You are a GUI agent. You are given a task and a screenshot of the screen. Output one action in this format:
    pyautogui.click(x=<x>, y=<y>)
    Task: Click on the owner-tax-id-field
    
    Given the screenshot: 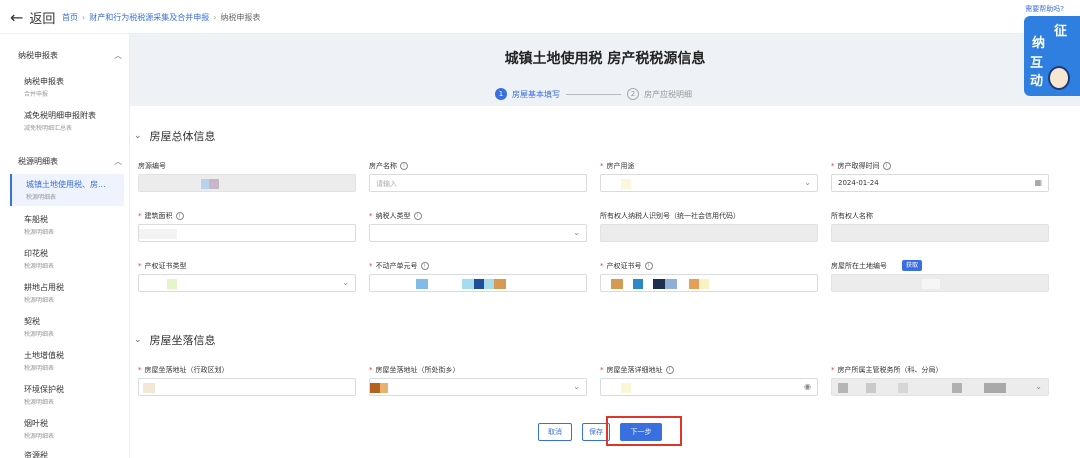 What is the action you would take?
    pyautogui.click(x=709, y=233)
    